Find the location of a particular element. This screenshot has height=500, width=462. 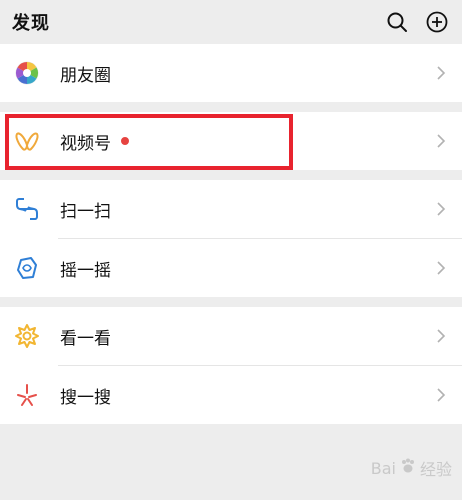

menu-item-shake: 摇一摇 is located at coordinates (231, 268).